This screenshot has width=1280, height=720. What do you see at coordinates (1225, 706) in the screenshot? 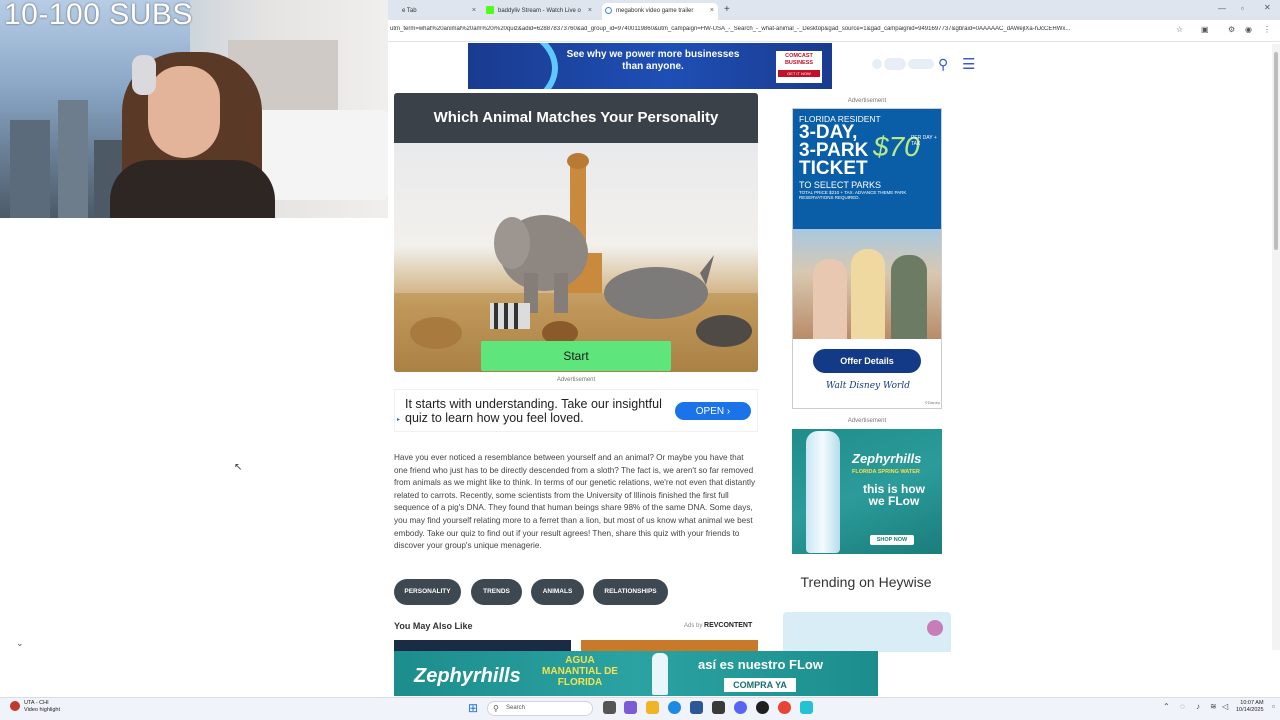
I see `volume-icon: ◁` at bounding box center [1225, 706].